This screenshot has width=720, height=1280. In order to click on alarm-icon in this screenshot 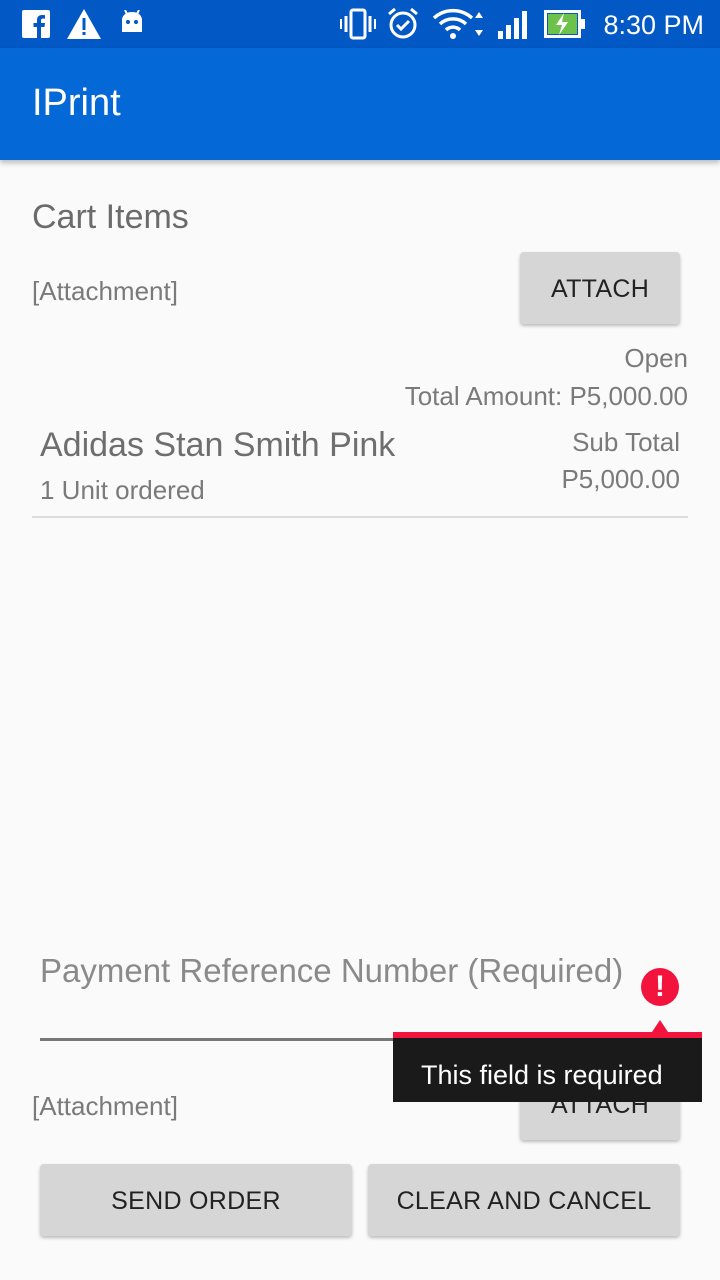, I will do `click(403, 23)`.